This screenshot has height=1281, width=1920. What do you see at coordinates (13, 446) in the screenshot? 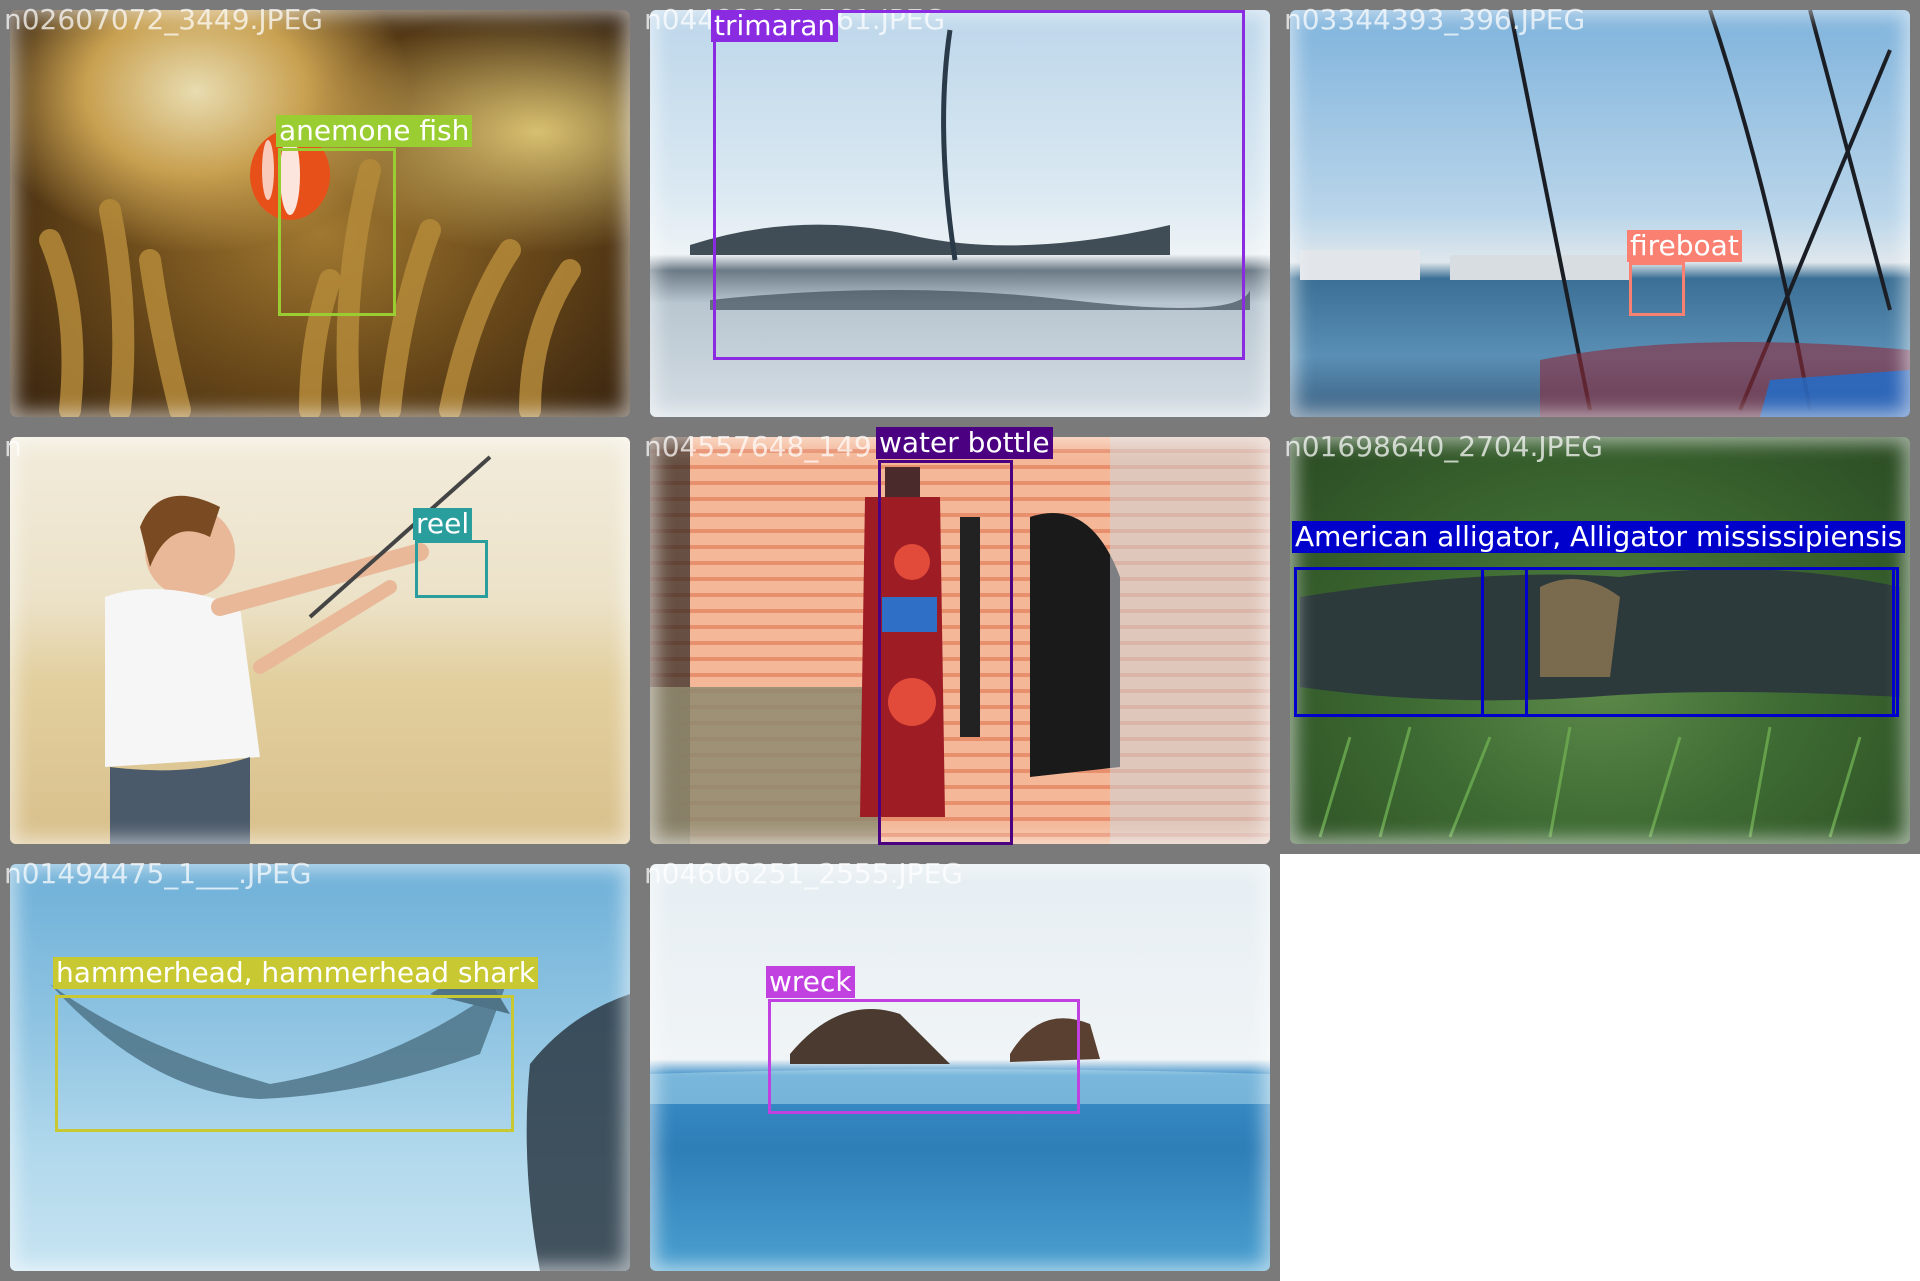
I see `filename-label: n` at bounding box center [13, 446].